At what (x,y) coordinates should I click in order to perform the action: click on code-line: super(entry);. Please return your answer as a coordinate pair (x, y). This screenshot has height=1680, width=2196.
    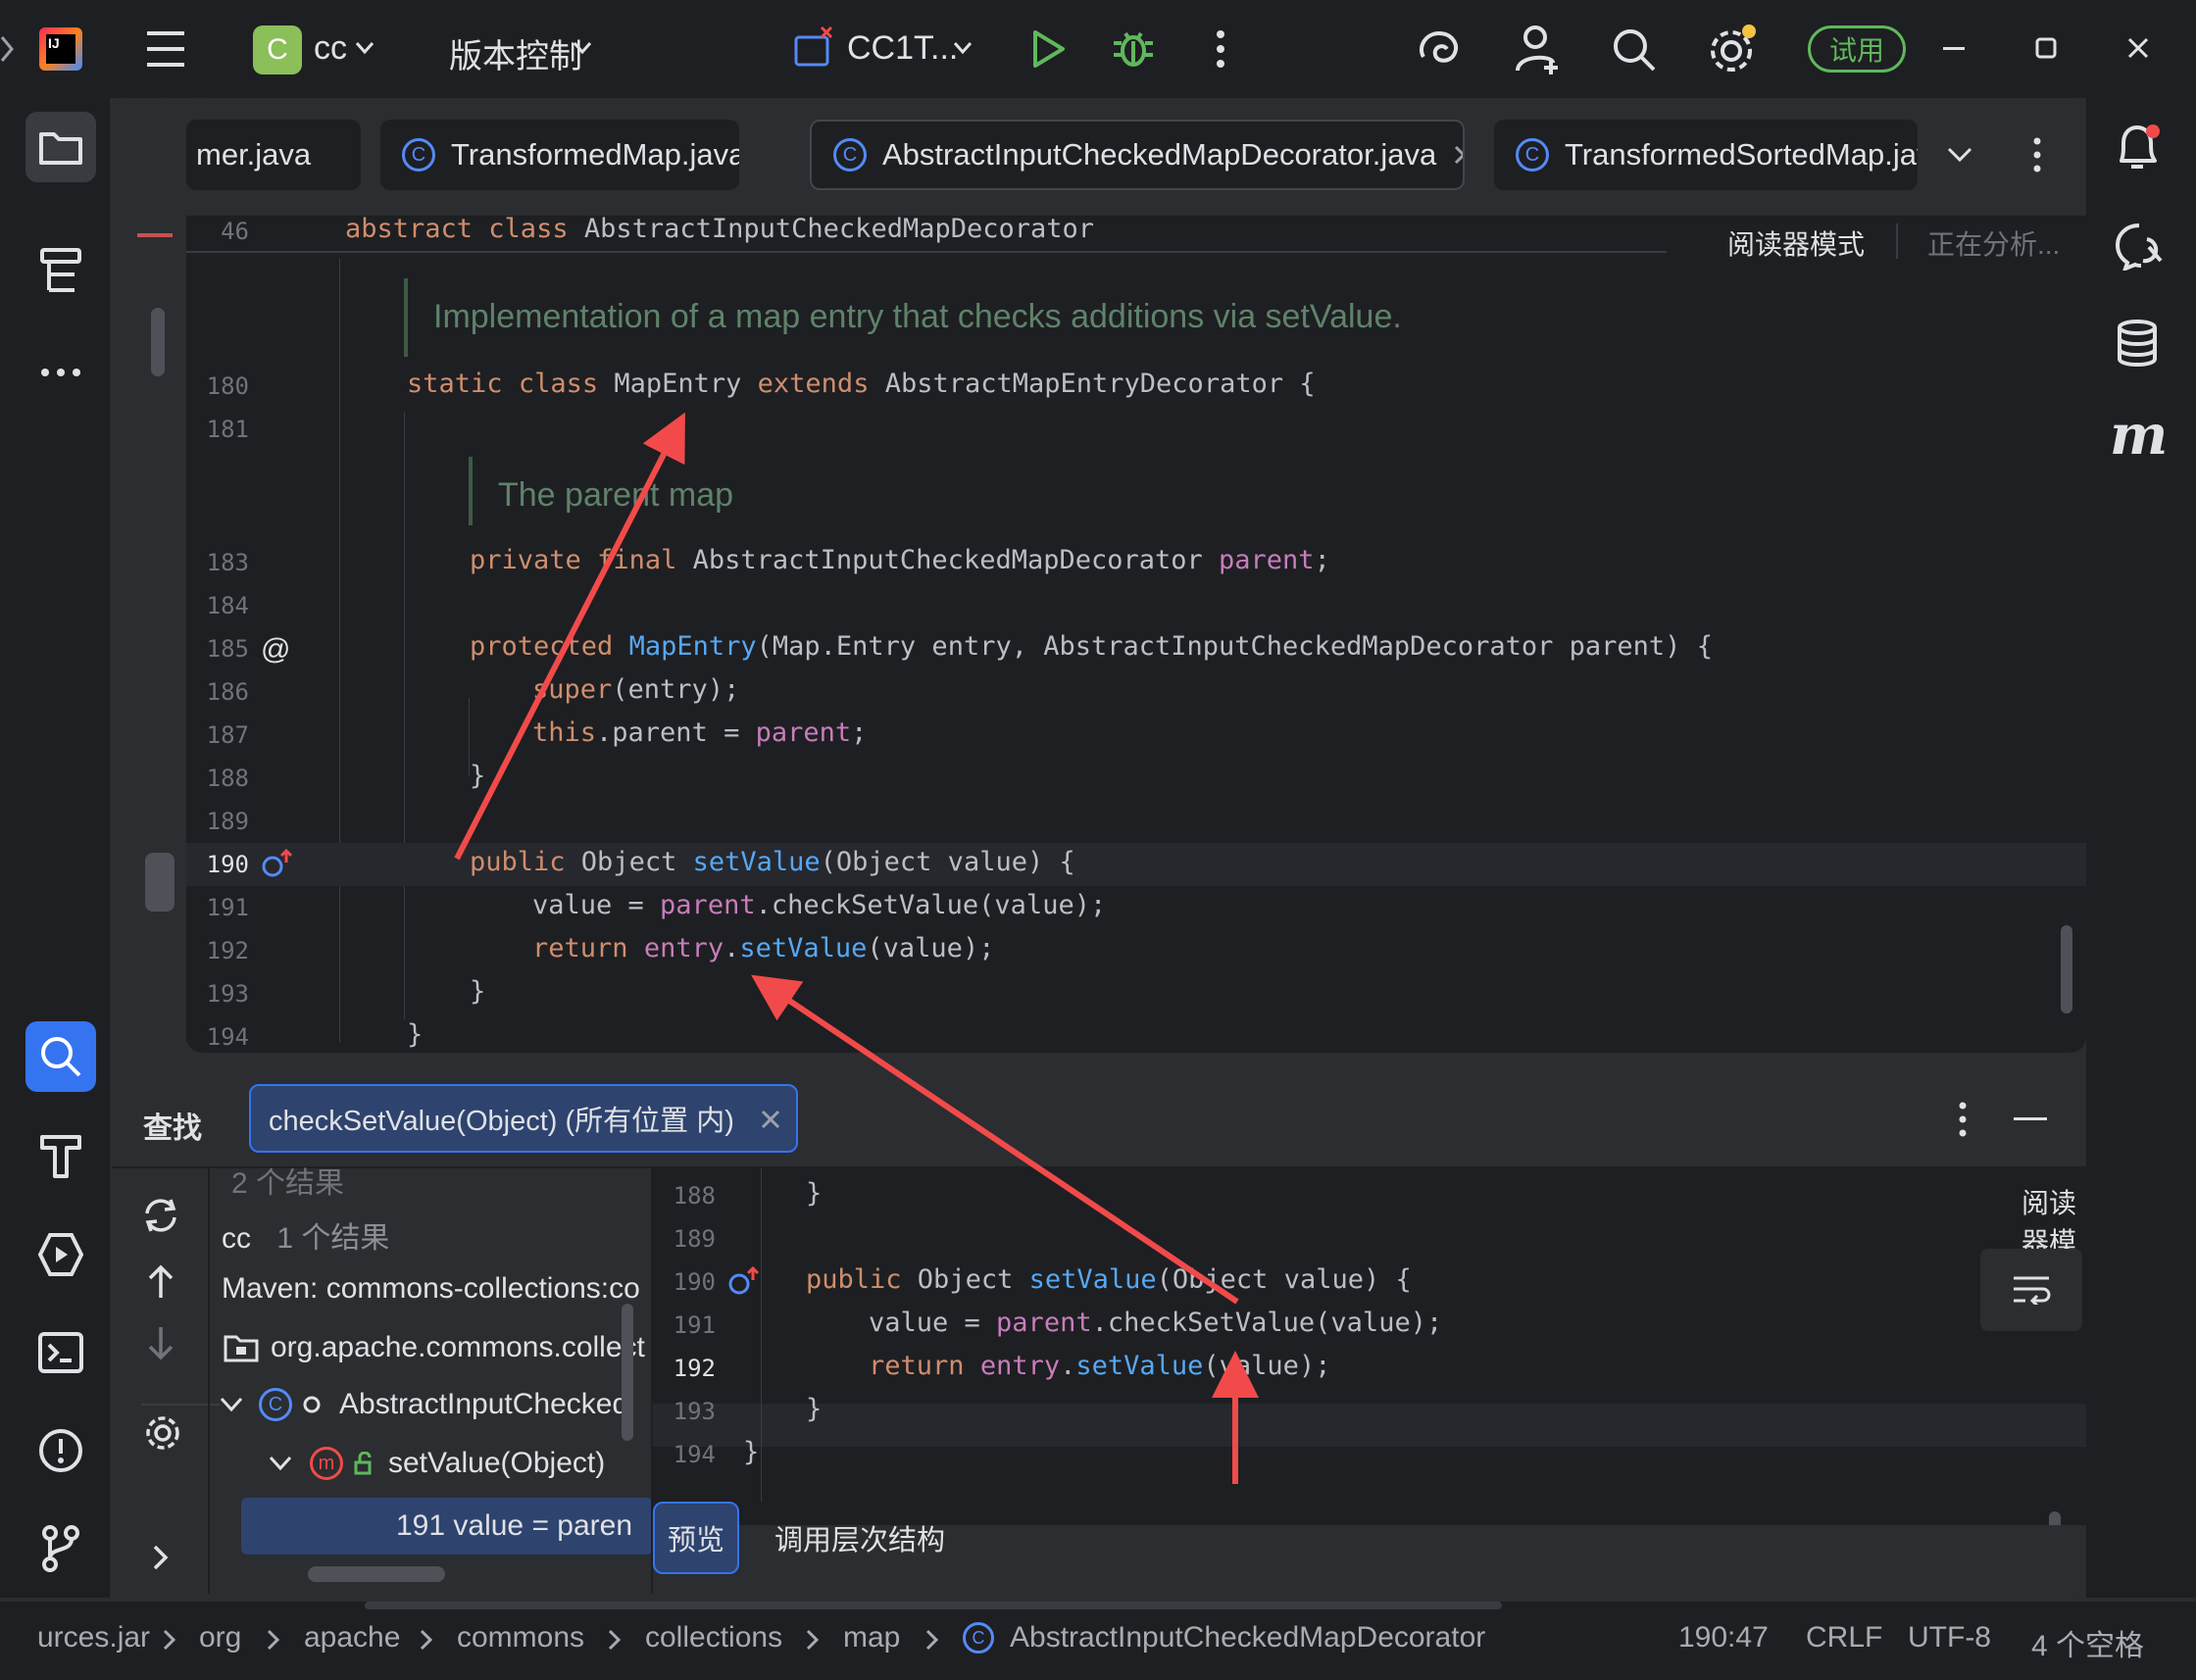
    Looking at the image, I should click on (635, 689).